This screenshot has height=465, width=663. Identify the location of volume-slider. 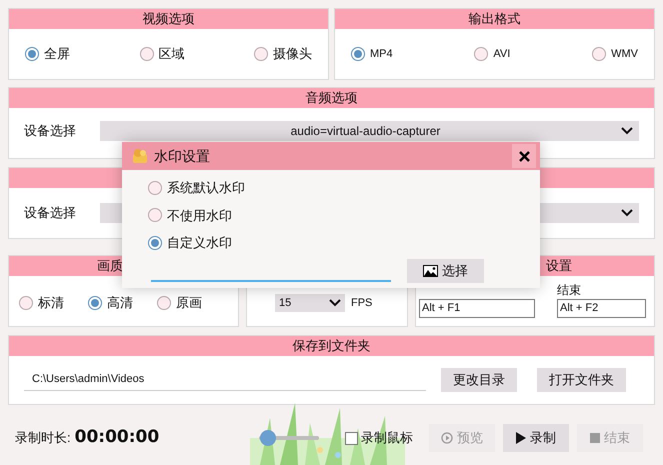
(289, 438).